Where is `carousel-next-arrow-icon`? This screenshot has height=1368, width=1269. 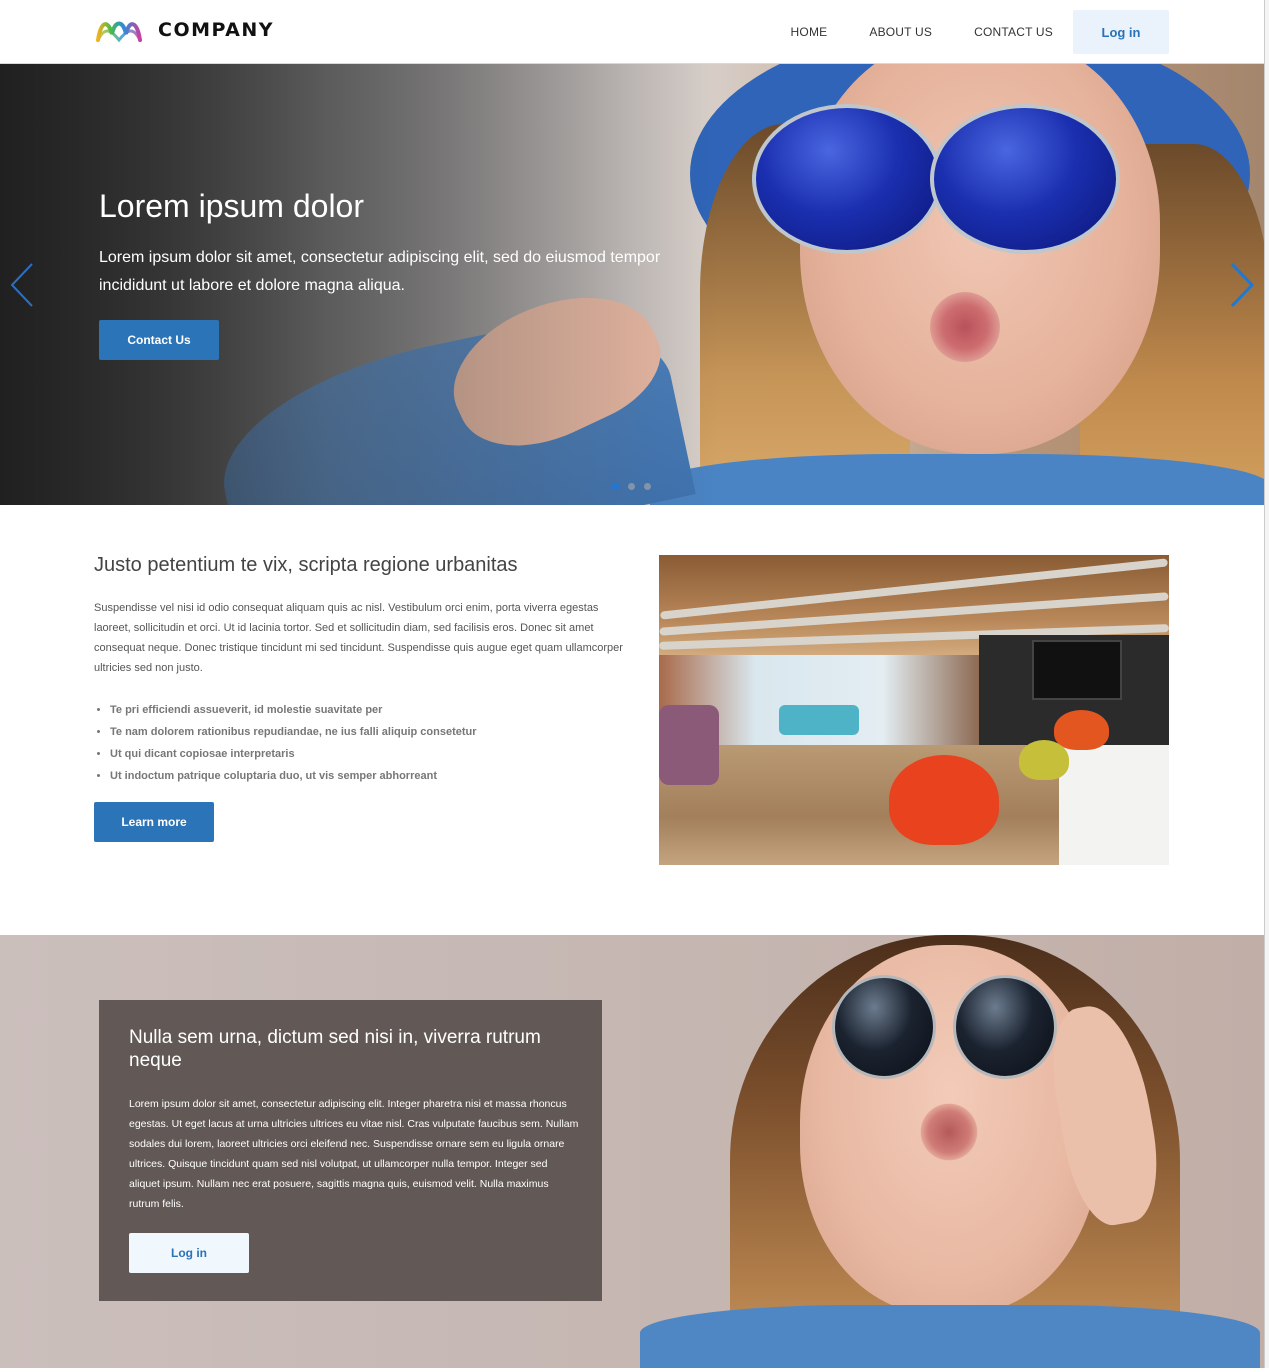
carousel-next-arrow-icon is located at coordinates (1241, 285).